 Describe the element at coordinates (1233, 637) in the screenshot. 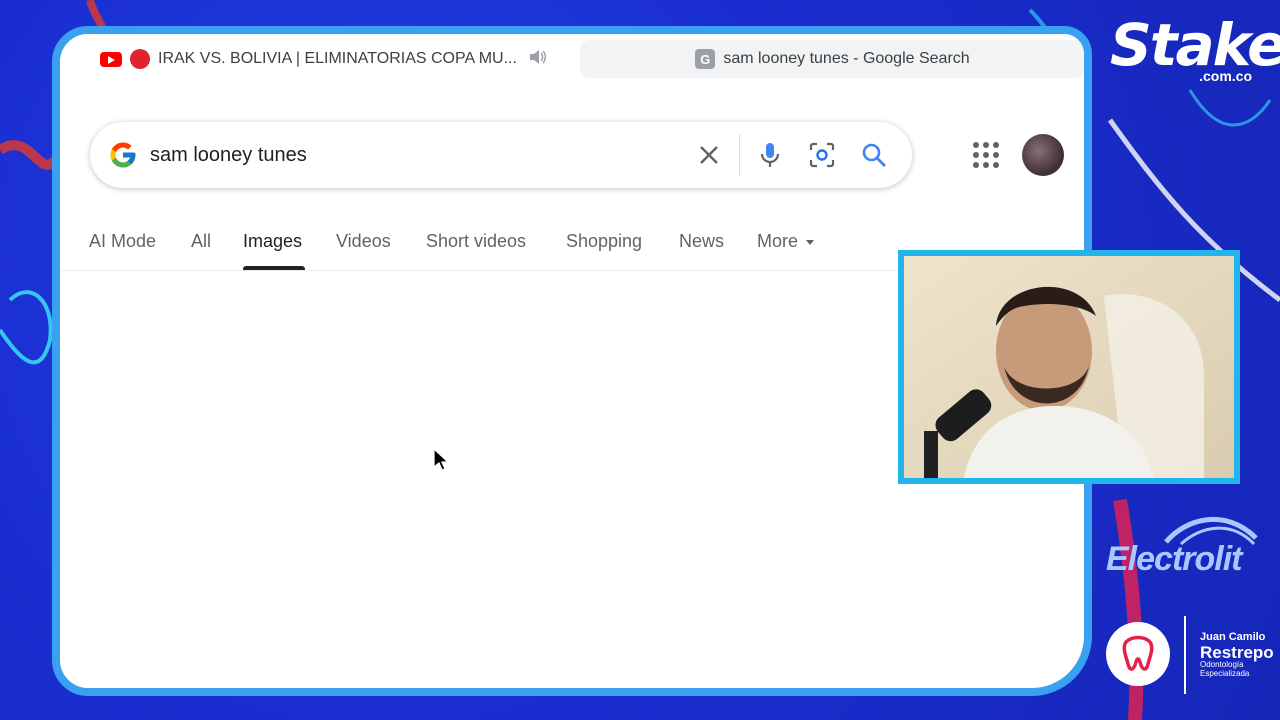

I see `dentist-first-name: Juan Camilo` at that location.